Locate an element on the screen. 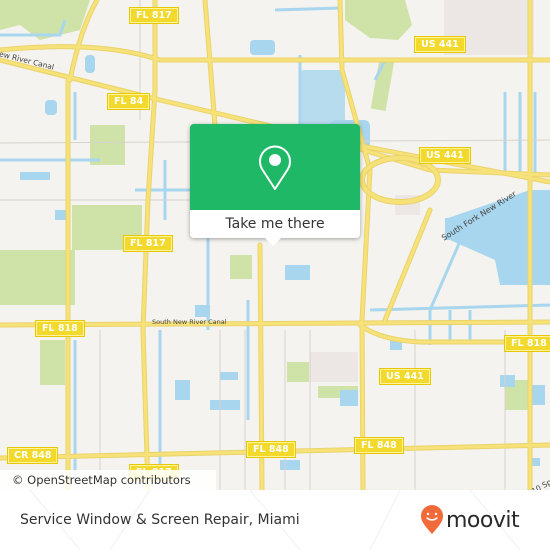 The width and height of the screenshot is (550, 550). moovit-logo: moovit is located at coordinates (470, 520).